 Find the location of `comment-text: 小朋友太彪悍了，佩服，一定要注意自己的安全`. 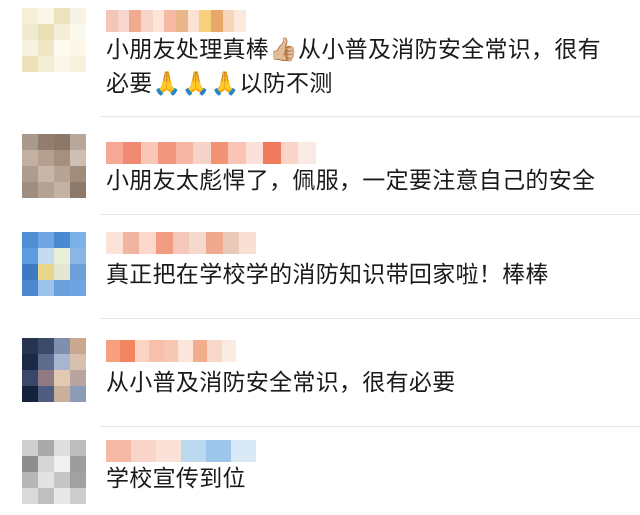

comment-text: 小朋友太彪悍了，佩服，一定要注意自己的安全 is located at coordinates (363, 181).